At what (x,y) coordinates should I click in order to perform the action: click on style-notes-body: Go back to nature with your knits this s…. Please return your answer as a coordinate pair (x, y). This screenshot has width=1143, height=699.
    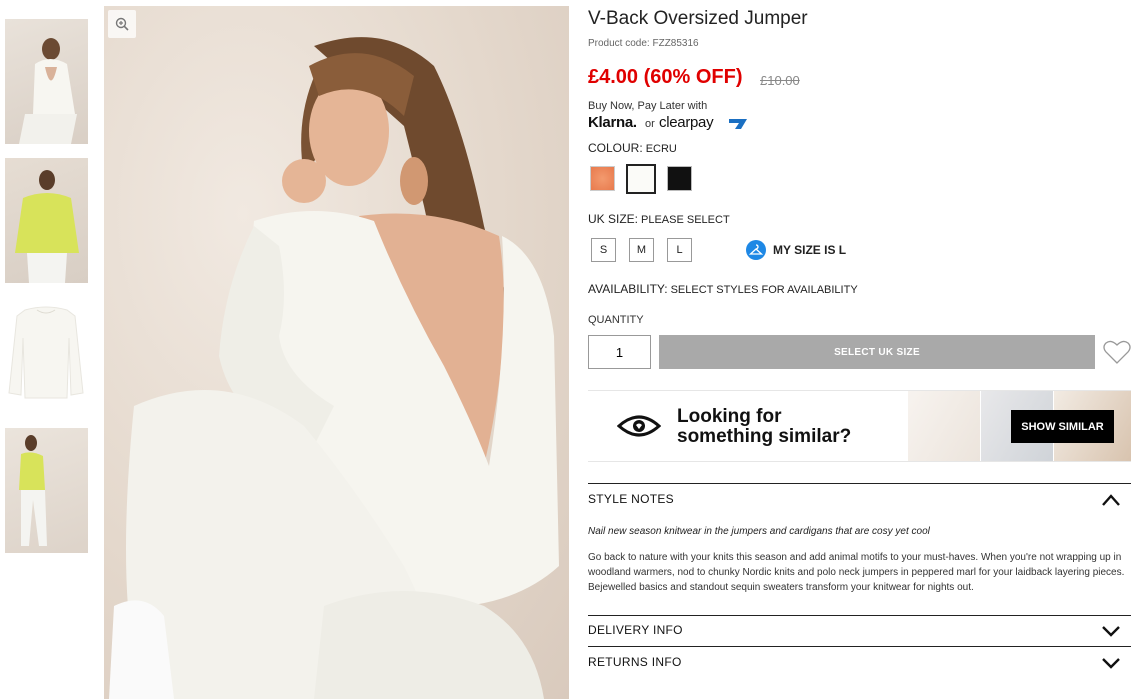
    Looking at the image, I should click on (856, 572).